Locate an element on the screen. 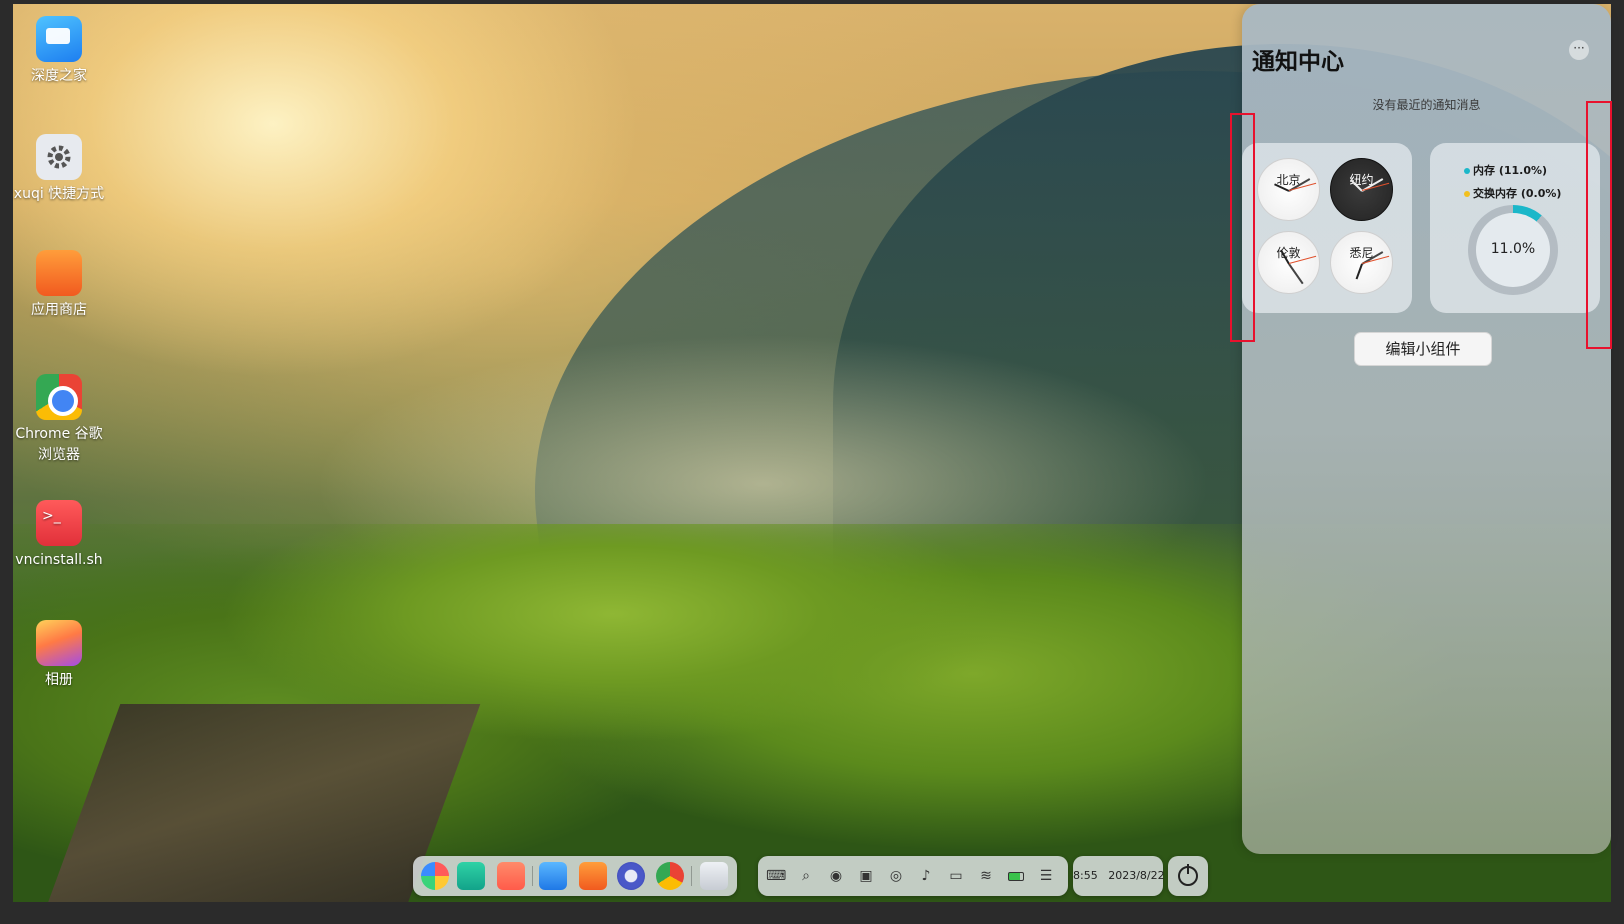 The image size is (1624, 924). desktop-icon-app-store: 应用商店 is located at coordinates (59, 285).